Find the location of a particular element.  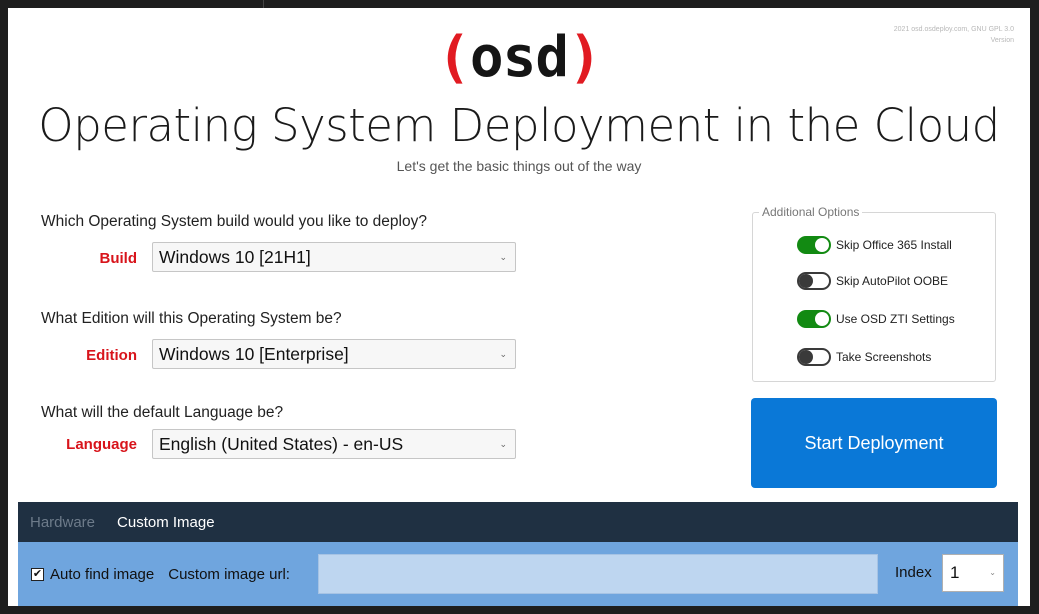

additional-options-legend: Additional Options is located at coordinates (811, 212).